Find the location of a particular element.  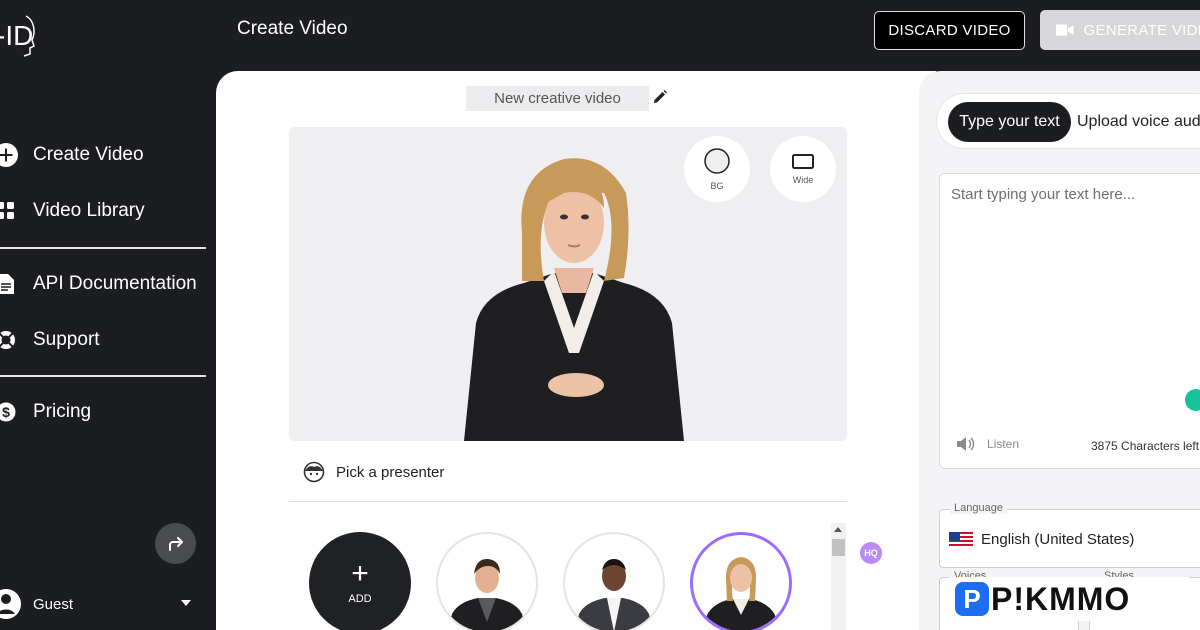

logo-icon: -ID is located at coordinates (18, 34).